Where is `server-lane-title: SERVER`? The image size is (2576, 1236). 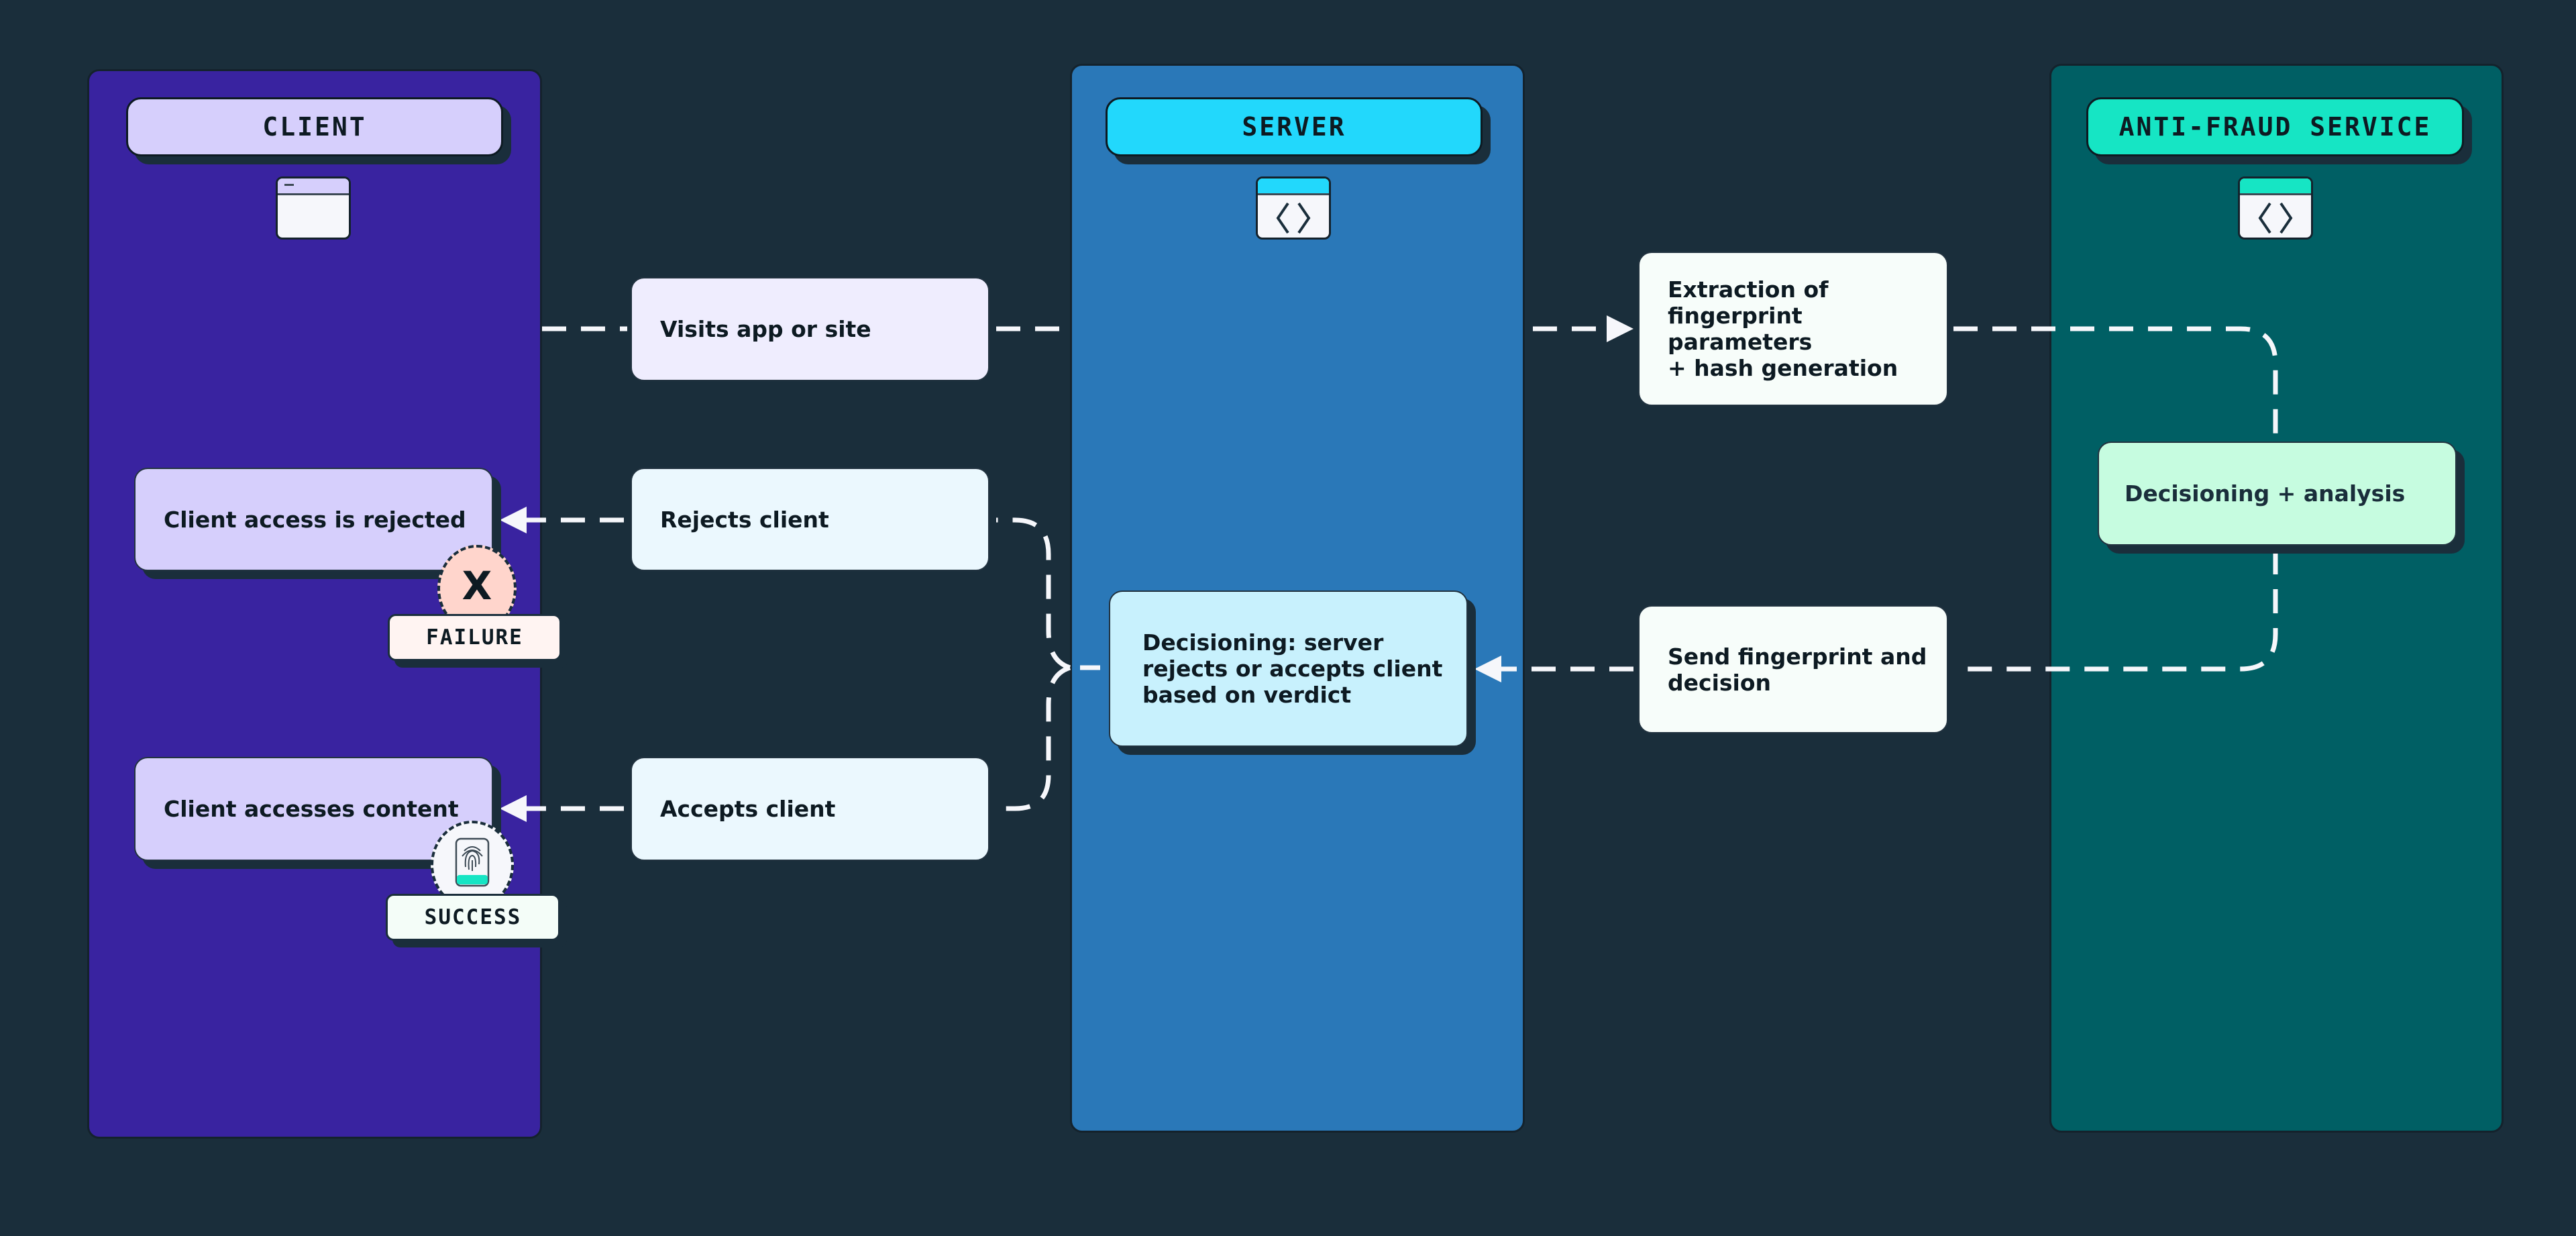
server-lane-title: SERVER is located at coordinates (1294, 126).